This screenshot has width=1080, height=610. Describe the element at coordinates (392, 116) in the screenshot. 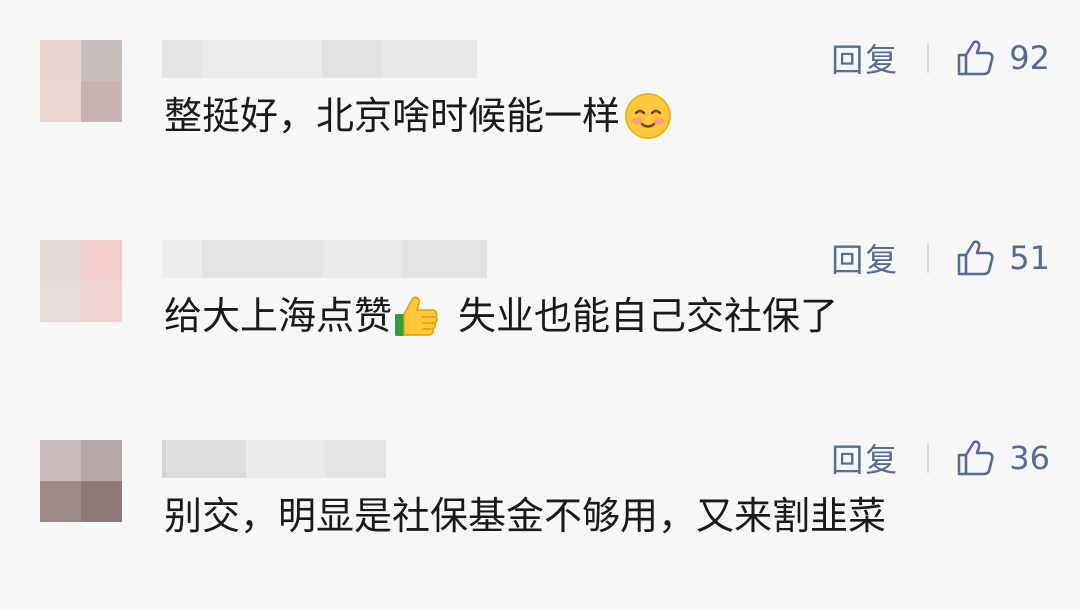

I see `comment-text-body: 整挺好，北京啥时候能一样` at that location.